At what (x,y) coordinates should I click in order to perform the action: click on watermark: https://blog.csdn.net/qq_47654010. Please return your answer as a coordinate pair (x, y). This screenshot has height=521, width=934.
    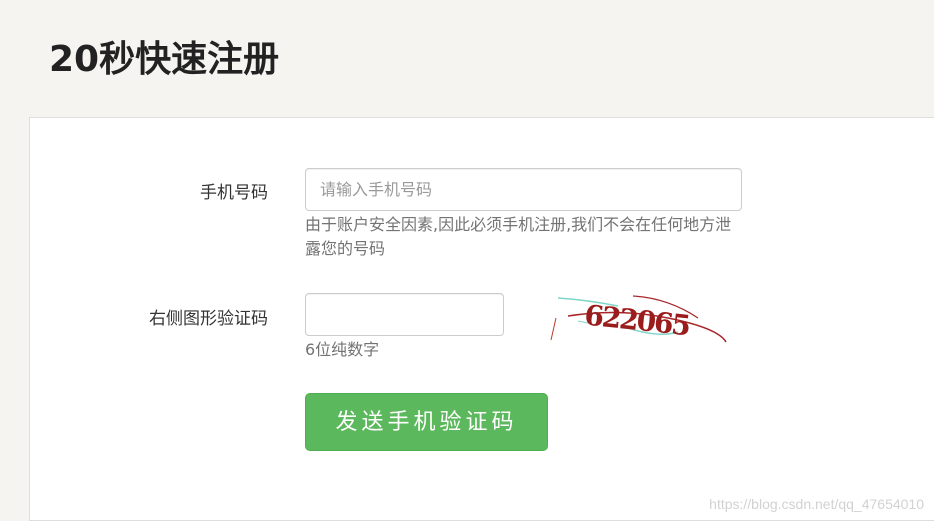
    Looking at the image, I should click on (816, 504).